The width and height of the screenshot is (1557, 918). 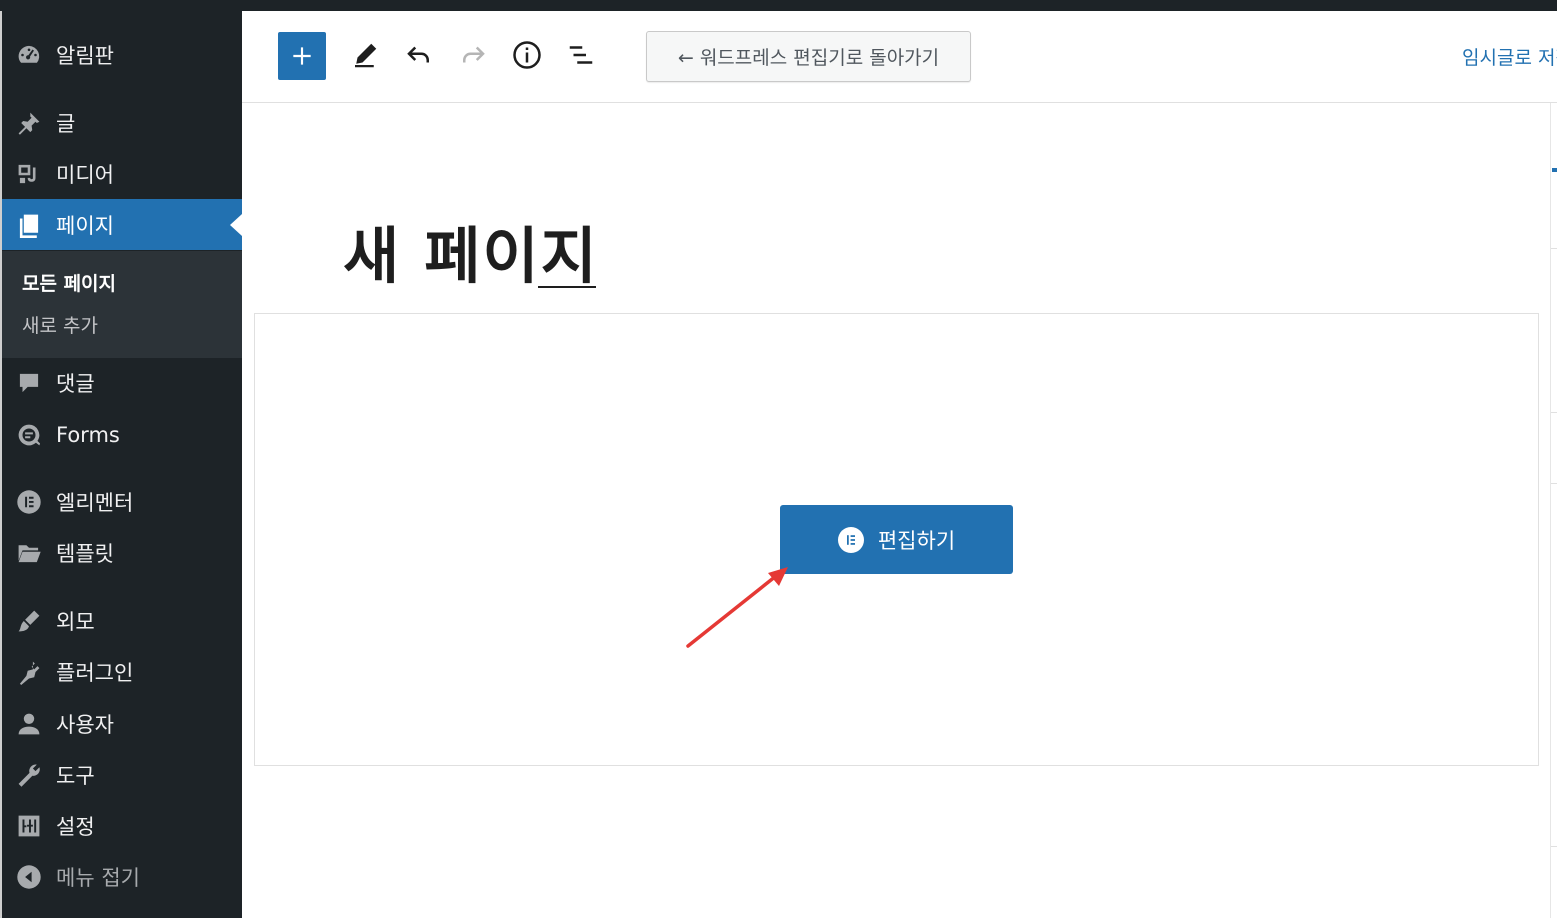 I want to click on sidebar-item-label: 미디어, so click(x=85, y=174).